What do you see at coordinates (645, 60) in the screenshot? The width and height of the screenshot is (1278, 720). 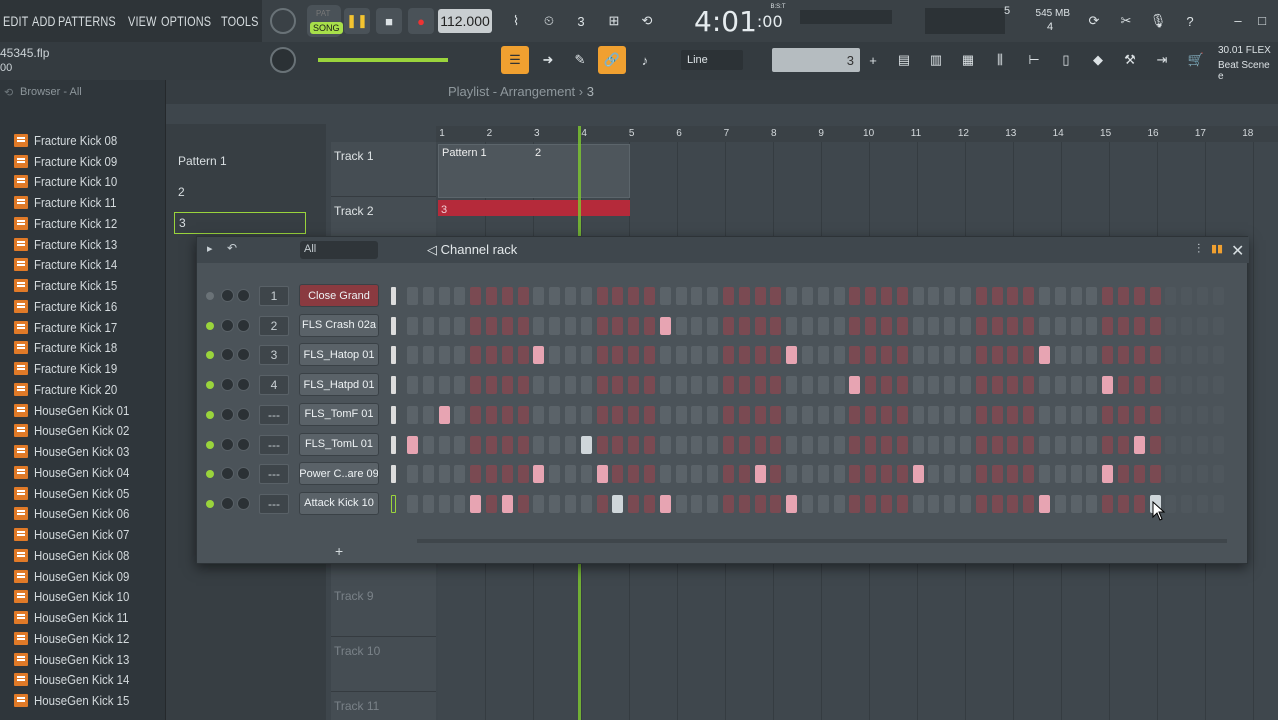 I see `typing-keyboard-icon: ♪` at bounding box center [645, 60].